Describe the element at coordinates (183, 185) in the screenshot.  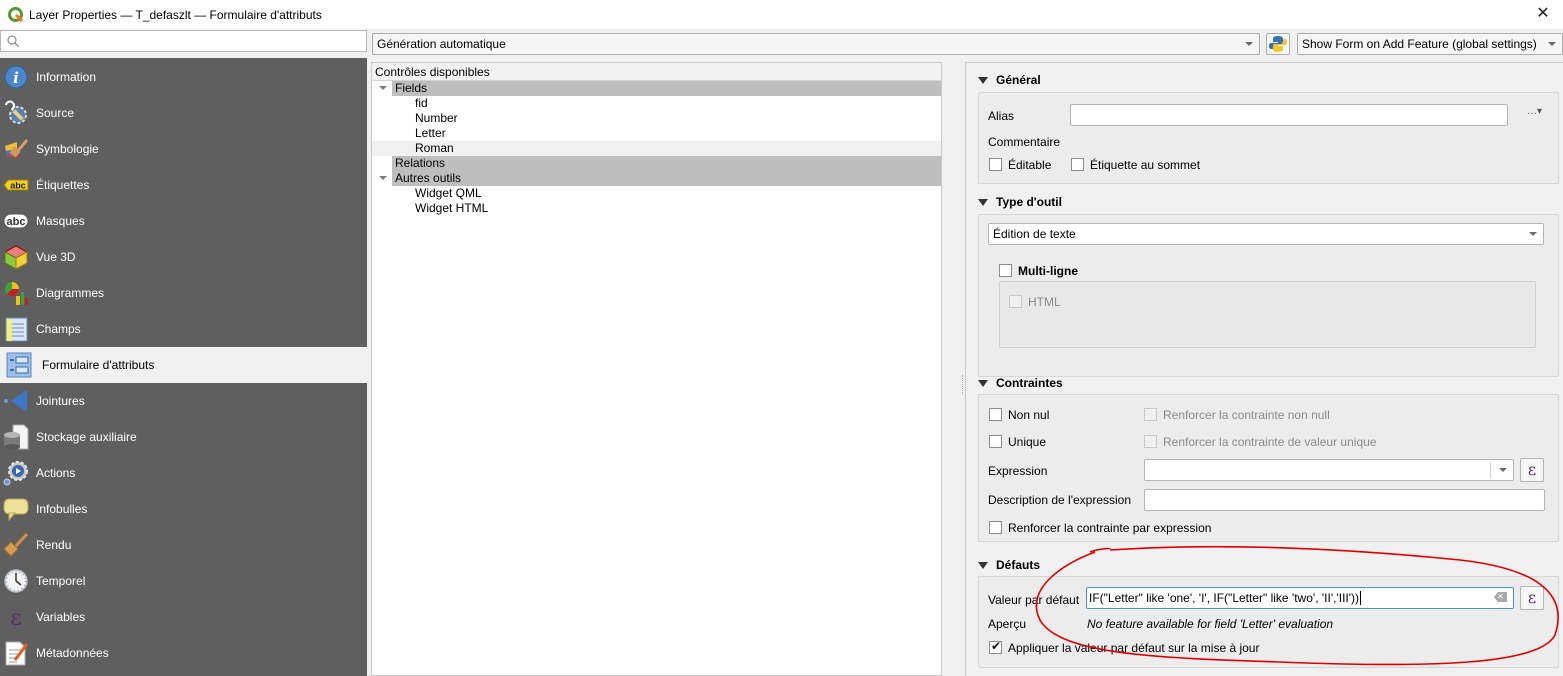
I see `sidebar-item-labels: abc Étiquettes` at that location.